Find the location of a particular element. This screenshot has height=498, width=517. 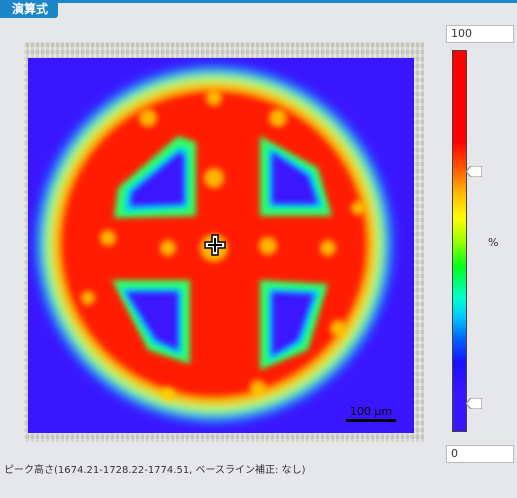

colorbar-upper-handle is located at coordinates (474, 170).